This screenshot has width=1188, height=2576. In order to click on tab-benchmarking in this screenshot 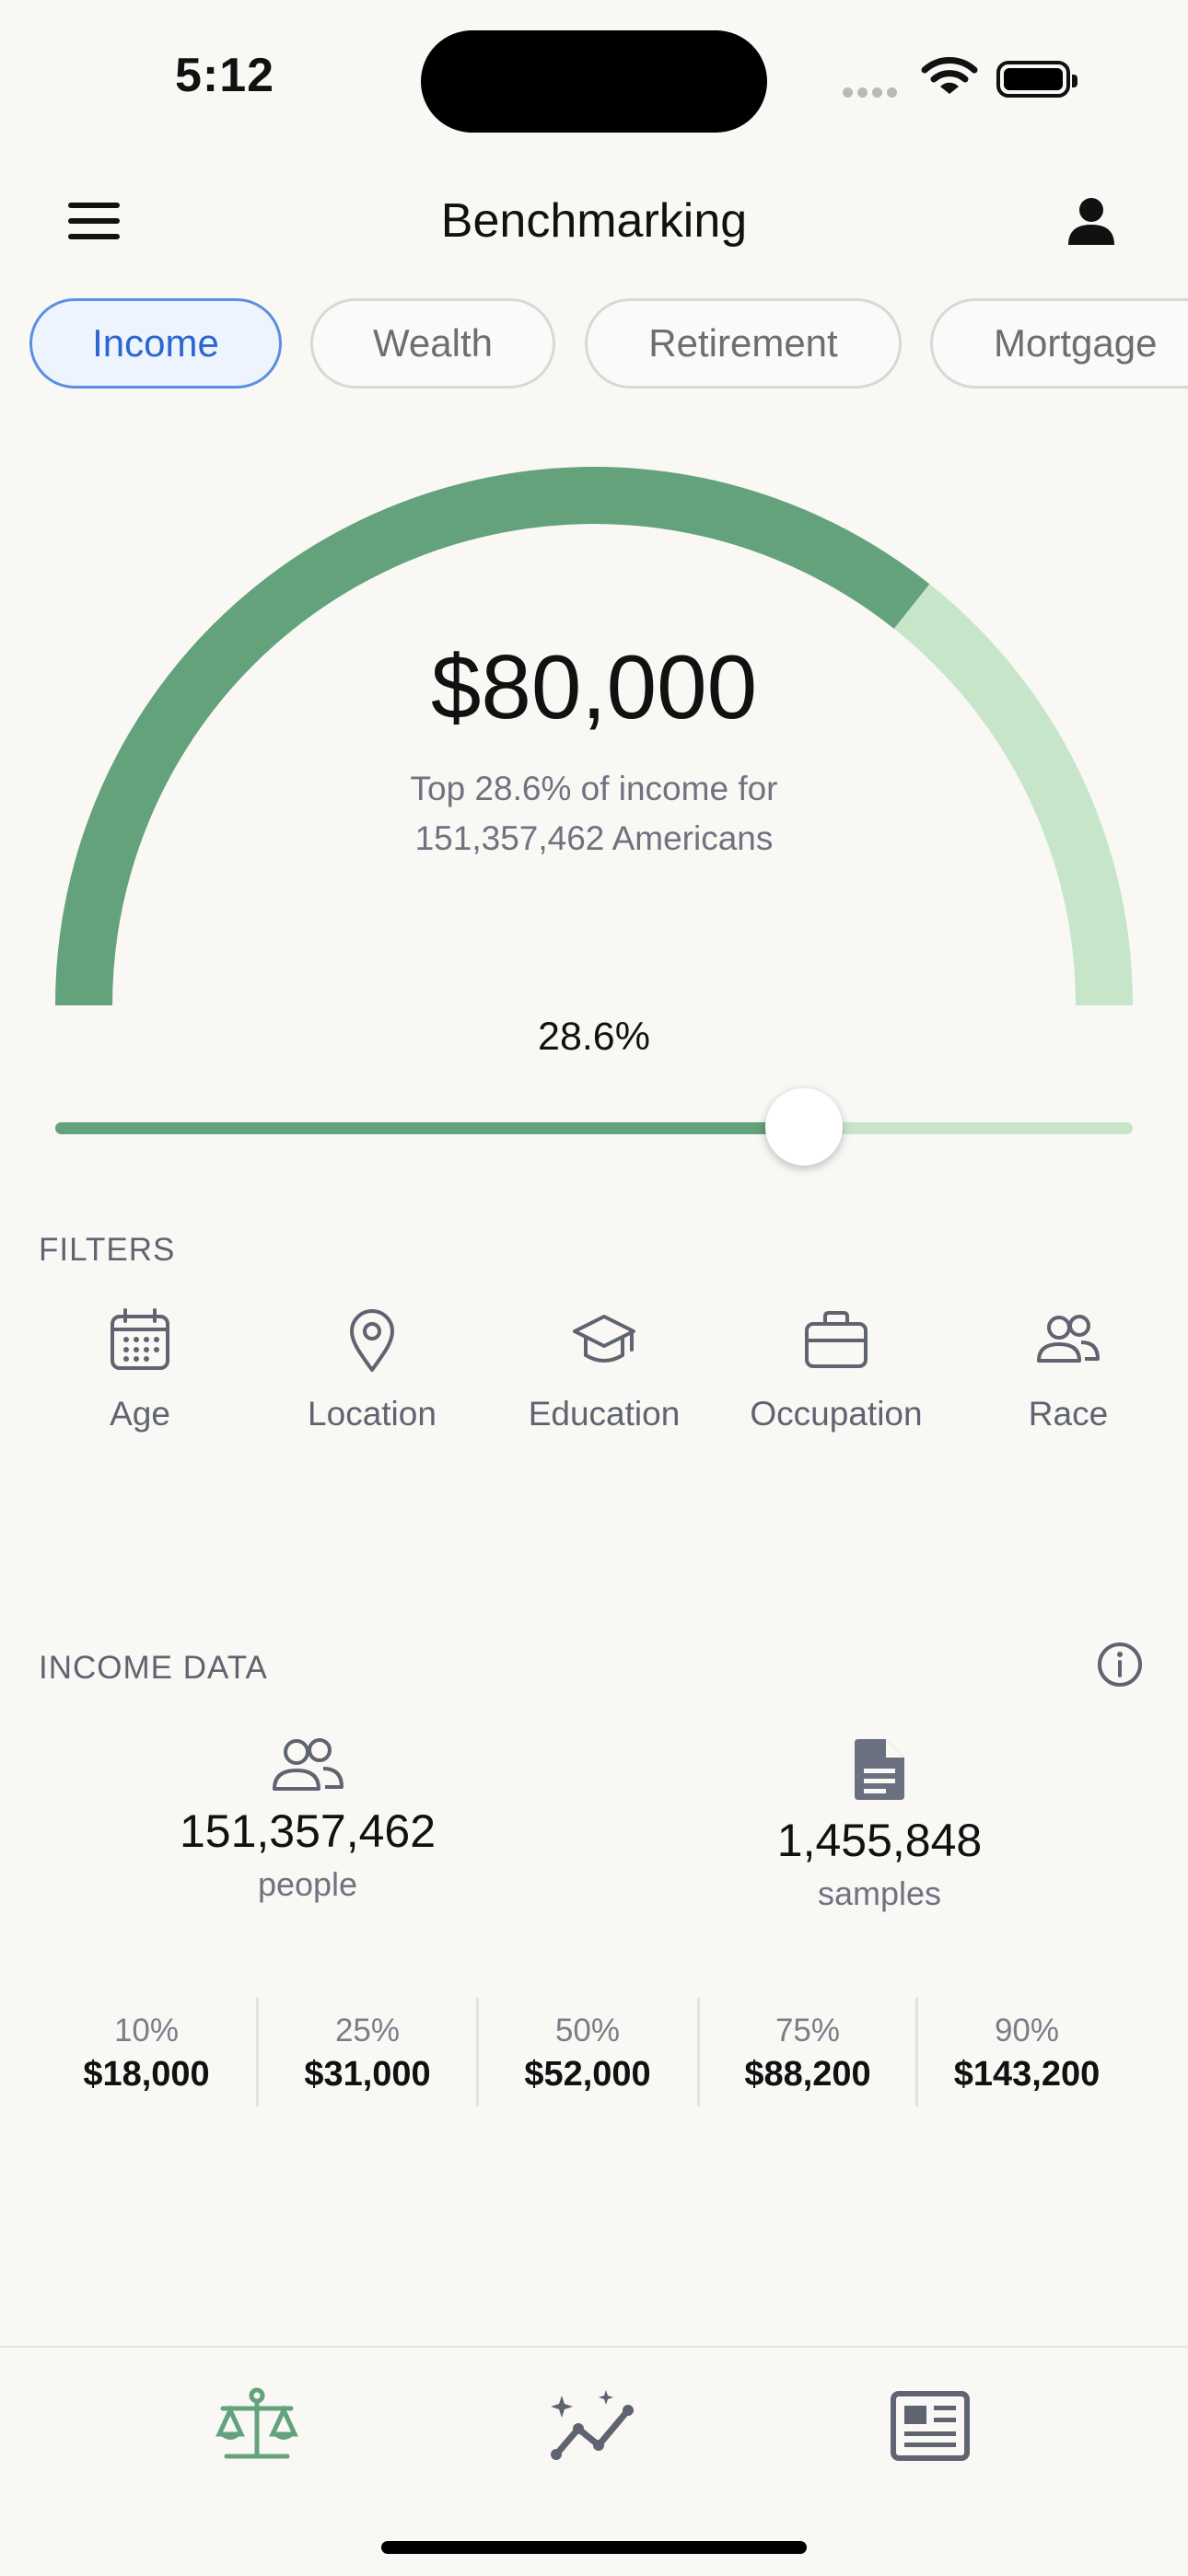, I will do `click(256, 2427)`.